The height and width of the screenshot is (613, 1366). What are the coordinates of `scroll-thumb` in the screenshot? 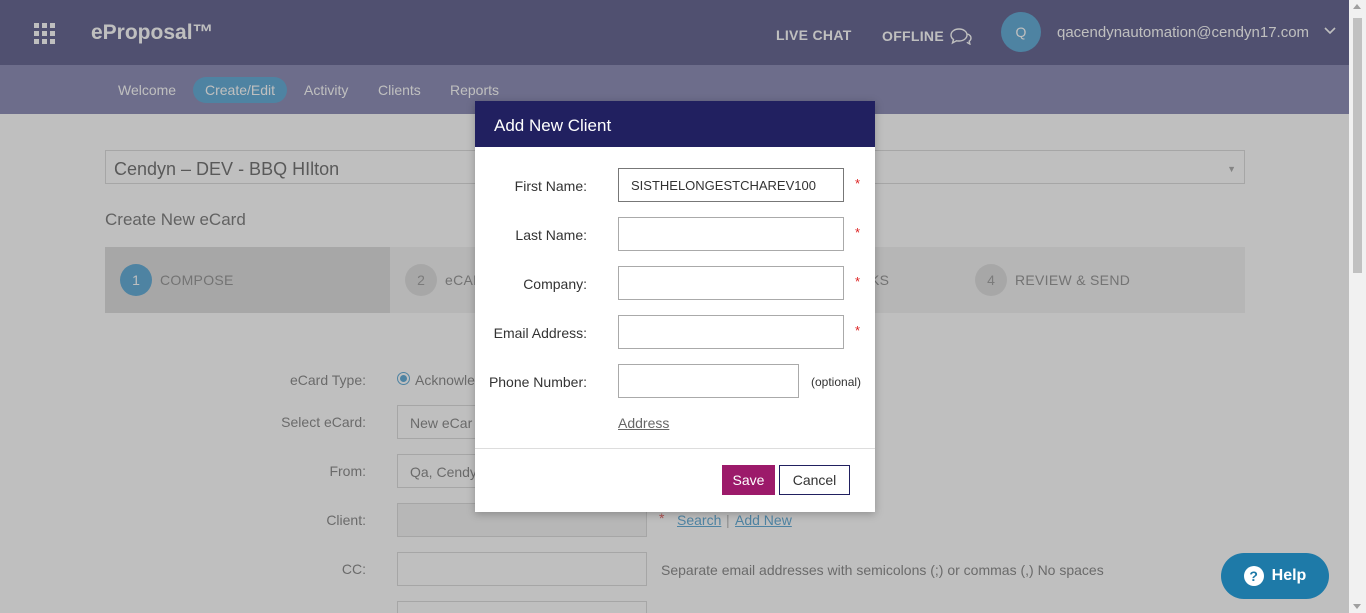 It's located at (1357, 145).